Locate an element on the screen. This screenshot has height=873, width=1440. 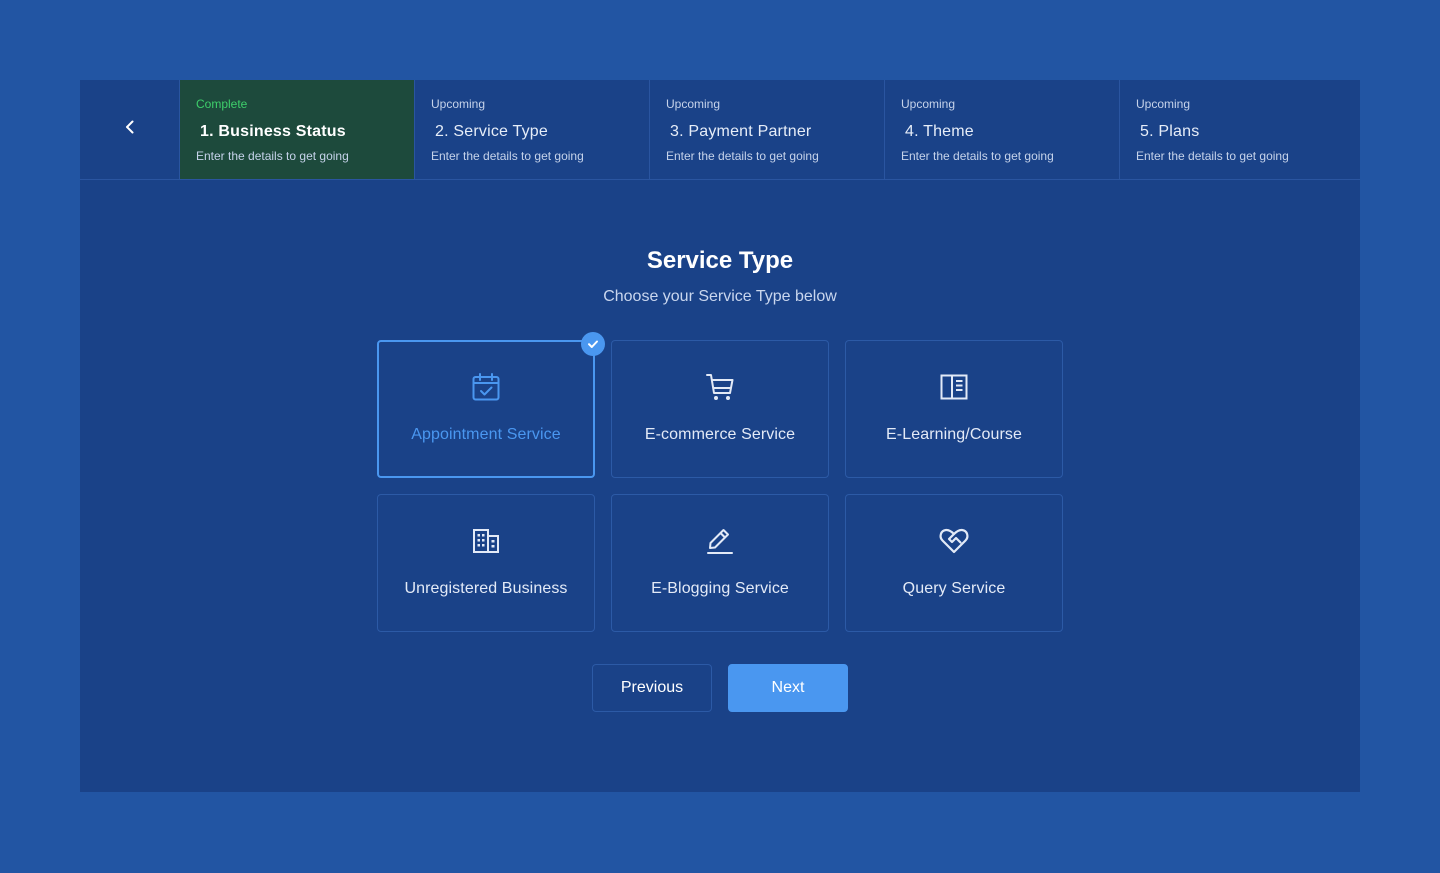
check-badge-icon is located at coordinates (593, 344).